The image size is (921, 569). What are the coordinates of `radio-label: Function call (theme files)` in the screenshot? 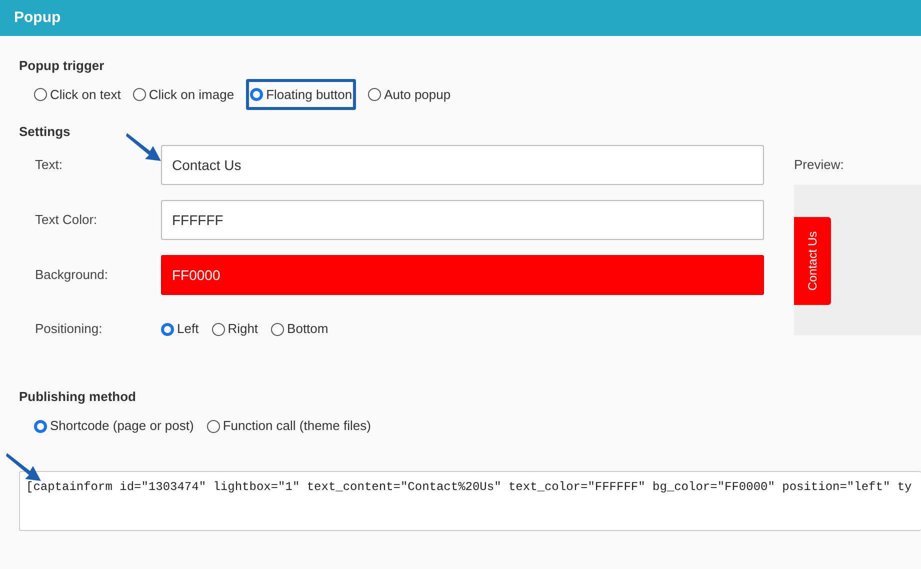 It's located at (296, 426).